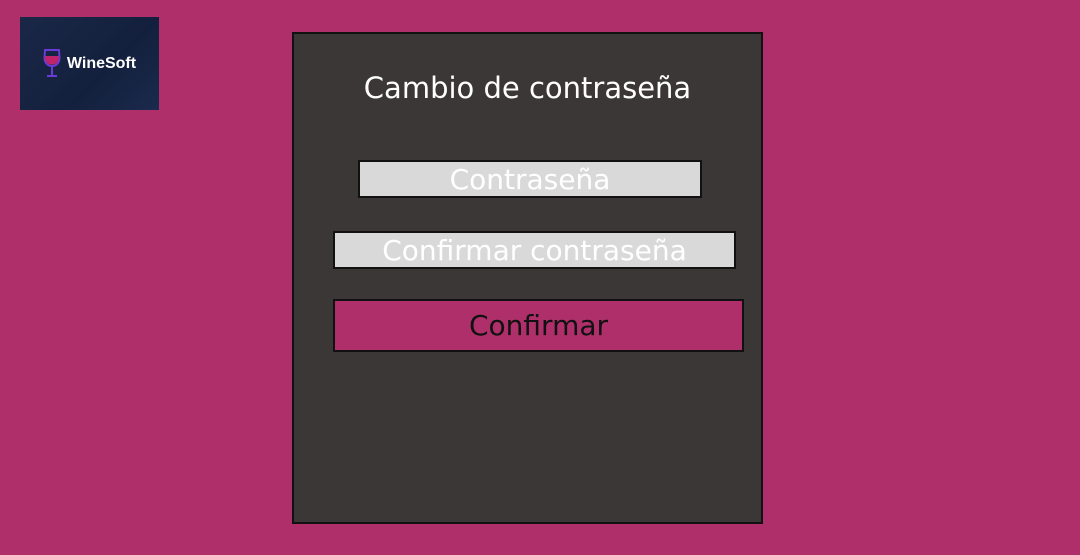 This screenshot has width=1080, height=555. I want to click on brand-logo: WineSoft, so click(89, 63).